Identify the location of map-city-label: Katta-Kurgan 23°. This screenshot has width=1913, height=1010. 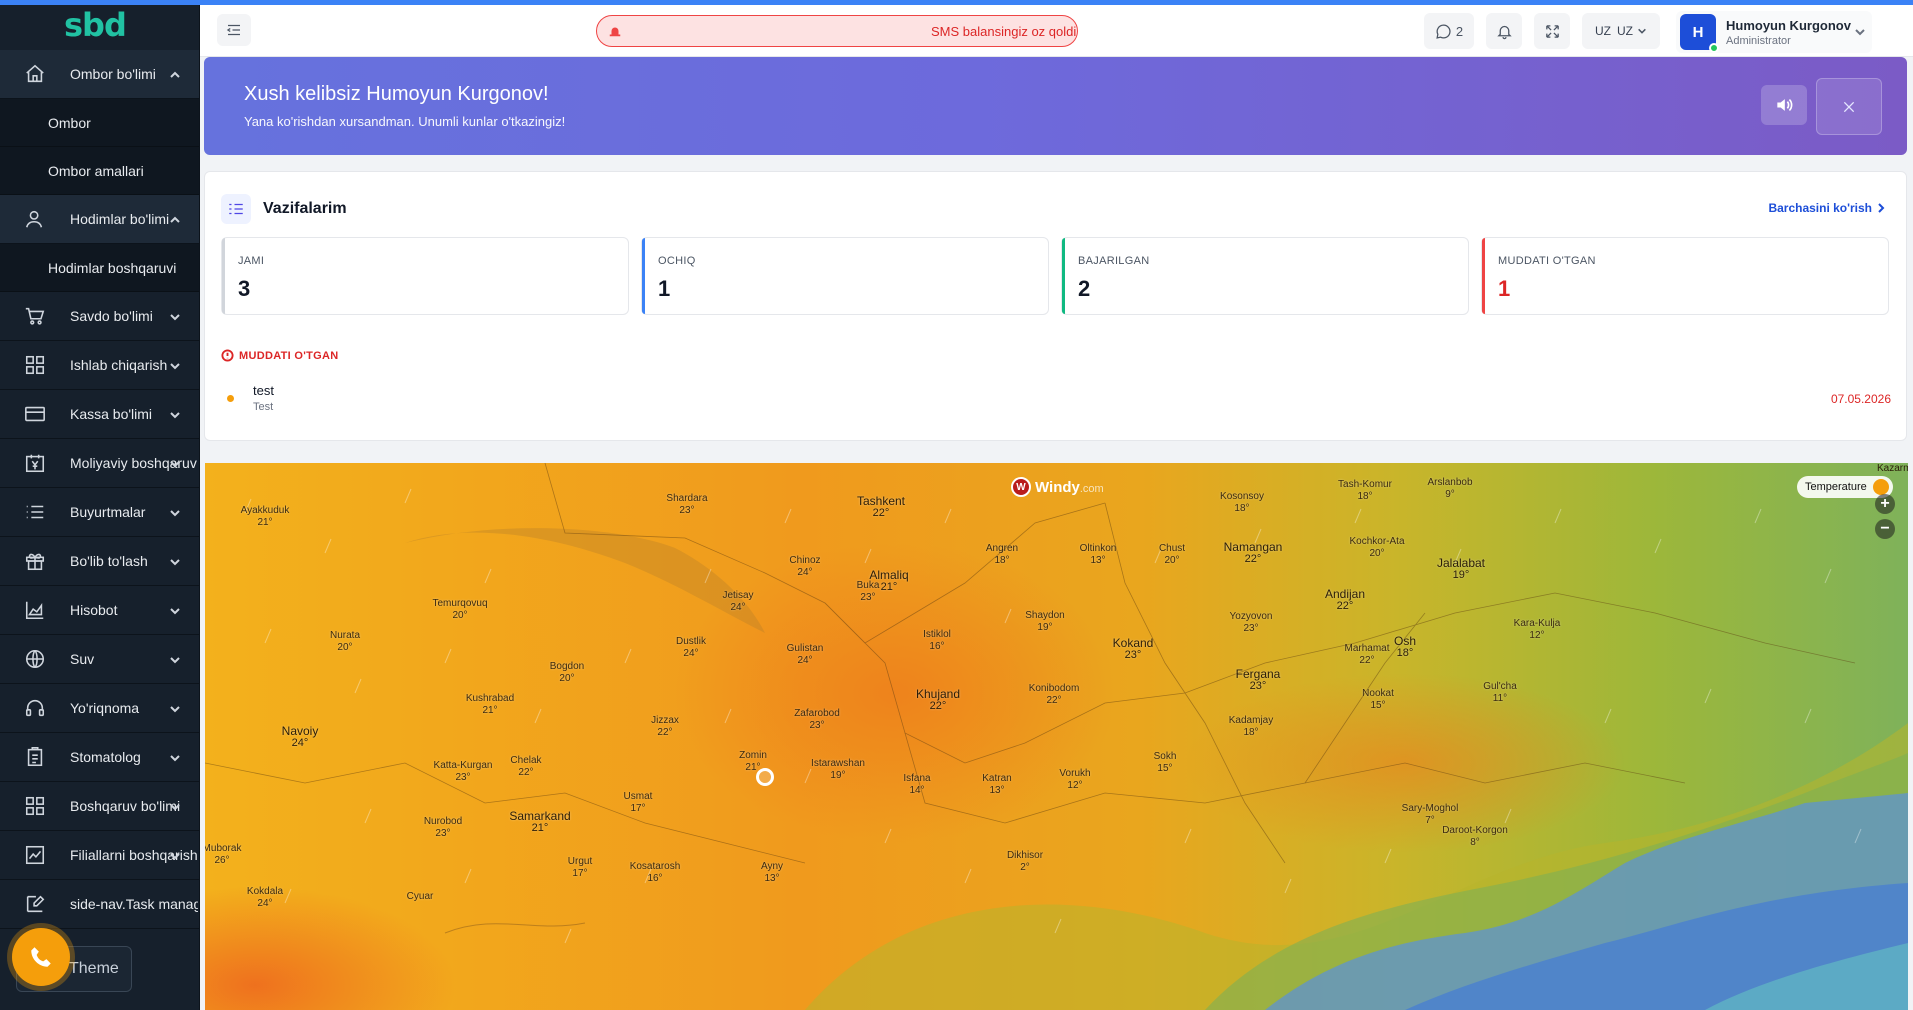
(463, 772).